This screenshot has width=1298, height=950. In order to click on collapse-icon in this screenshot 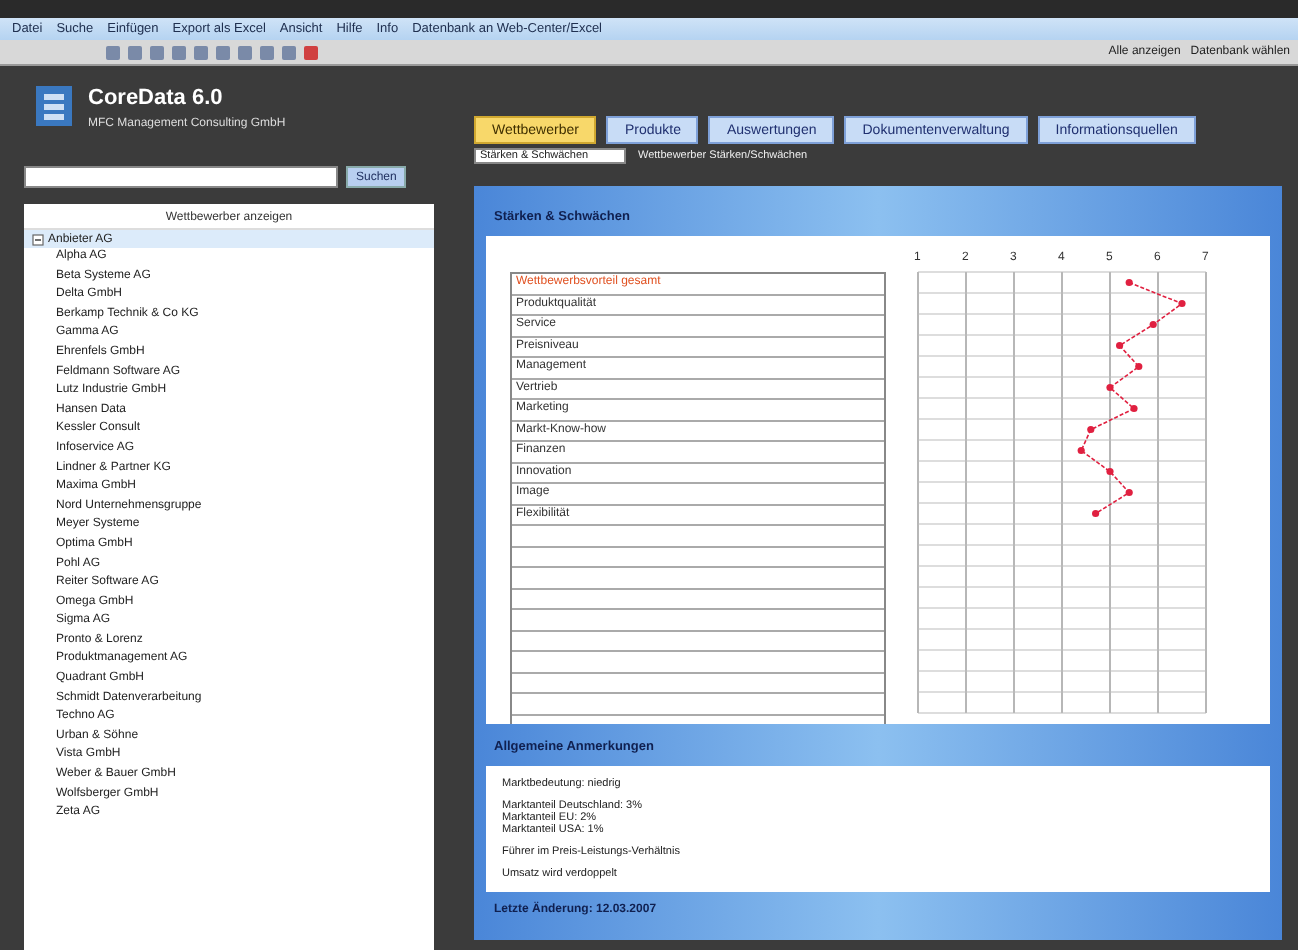, I will do `click(38, 239)`.